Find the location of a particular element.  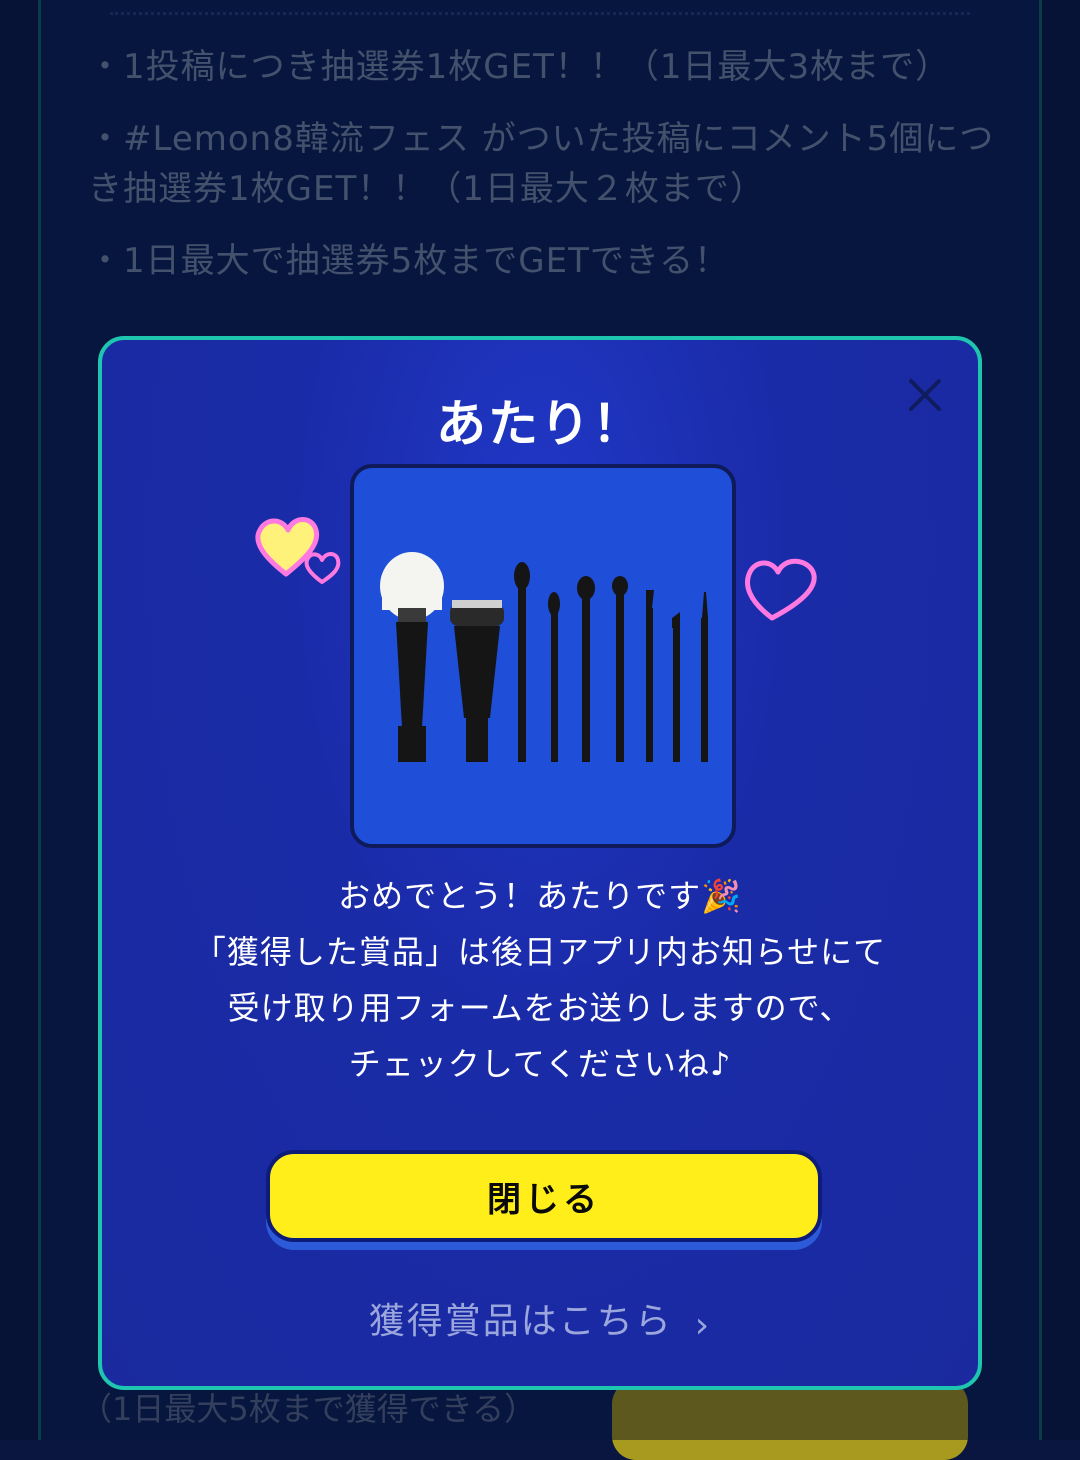

chevron-right-icon: › is located at coordinates (703, 1325).